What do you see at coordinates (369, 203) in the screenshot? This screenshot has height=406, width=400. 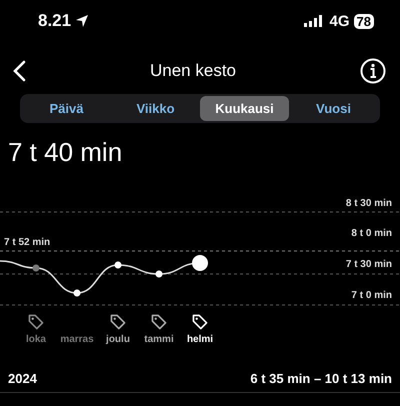 I see `axis-tick-label: 8 t 30 min` at bounding box center [369, 203].